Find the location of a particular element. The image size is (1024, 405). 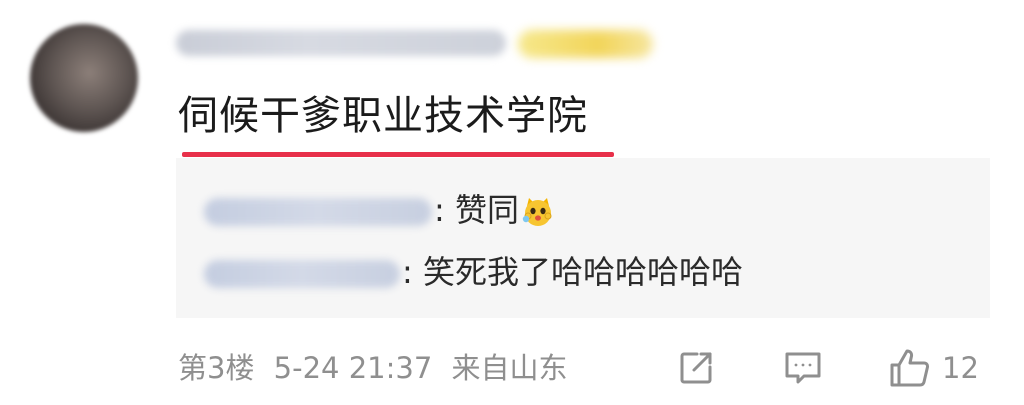

like-count: 12 is located at coordinates (960, 368).